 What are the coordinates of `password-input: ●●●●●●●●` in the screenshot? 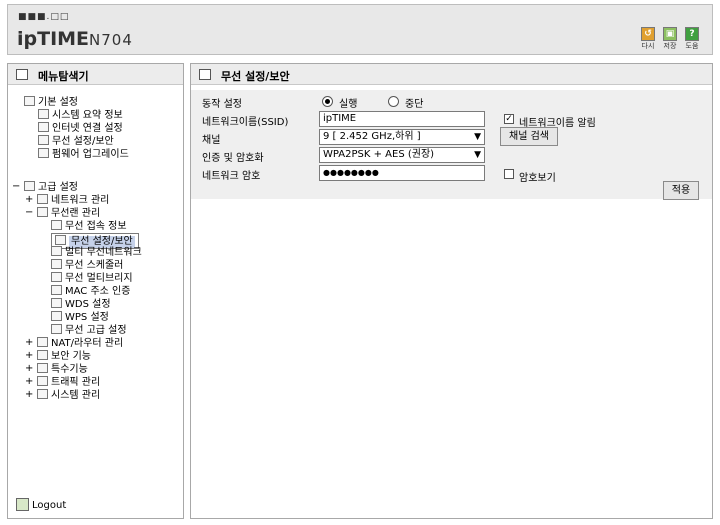 It's located at (402, 173).